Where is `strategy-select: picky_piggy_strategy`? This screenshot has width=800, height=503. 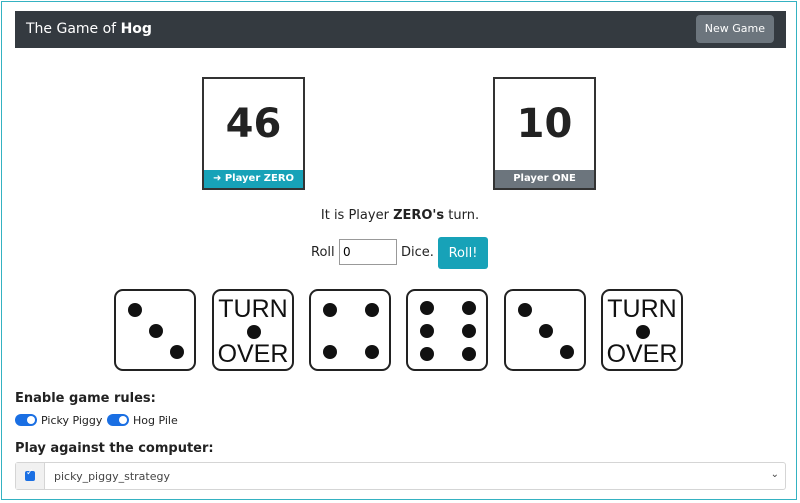 strategy-select: picky_piggy_strategy is located at coordinates (112, 476).